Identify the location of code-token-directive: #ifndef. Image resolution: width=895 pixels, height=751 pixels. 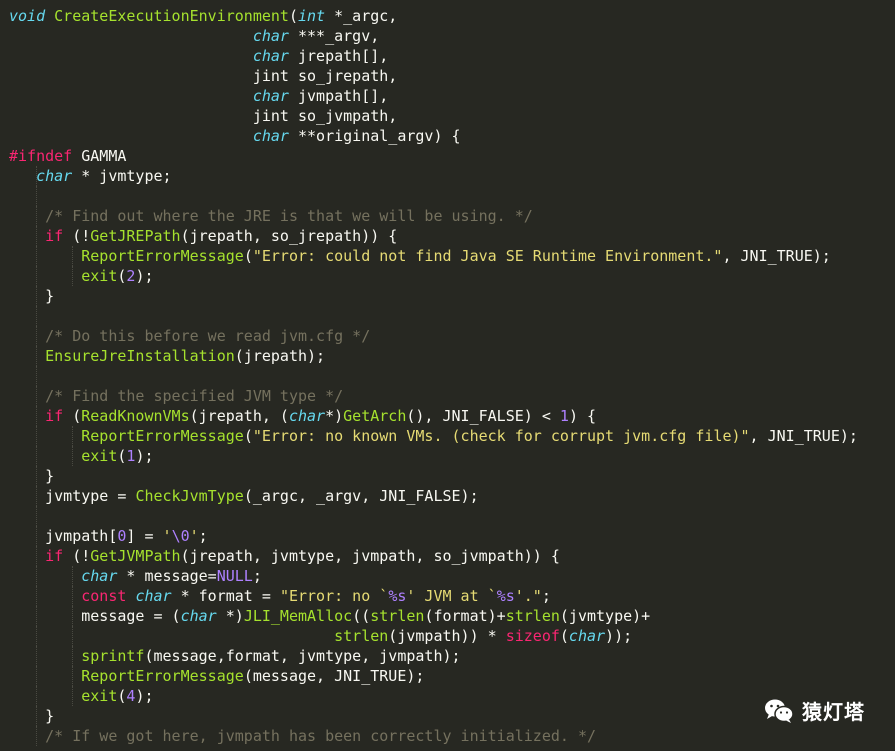
(41, 156).